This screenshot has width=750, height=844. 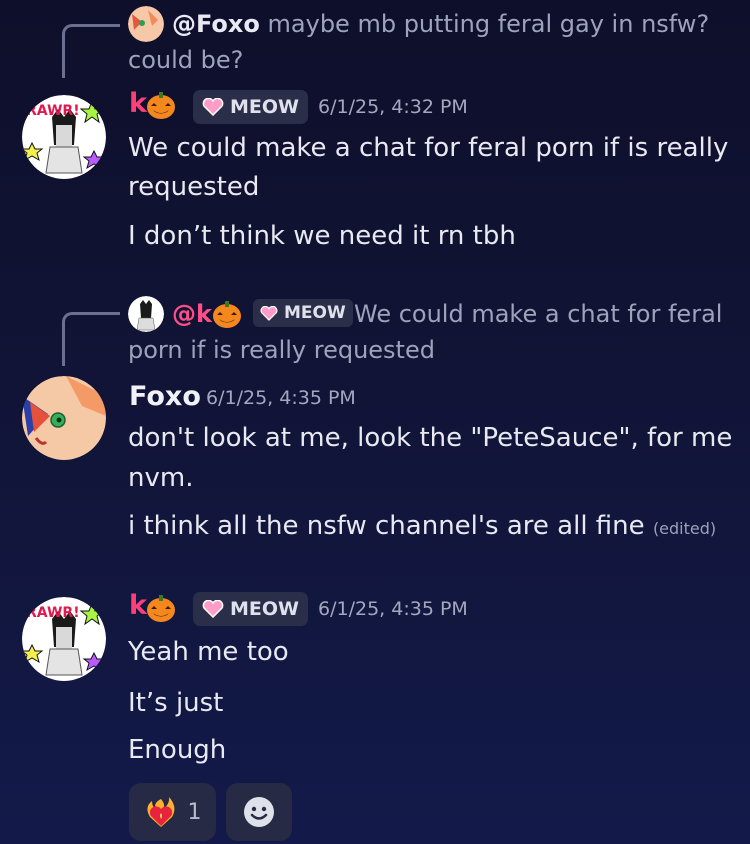 I want to click on add-reaction-button, so click(x=259, y=812).